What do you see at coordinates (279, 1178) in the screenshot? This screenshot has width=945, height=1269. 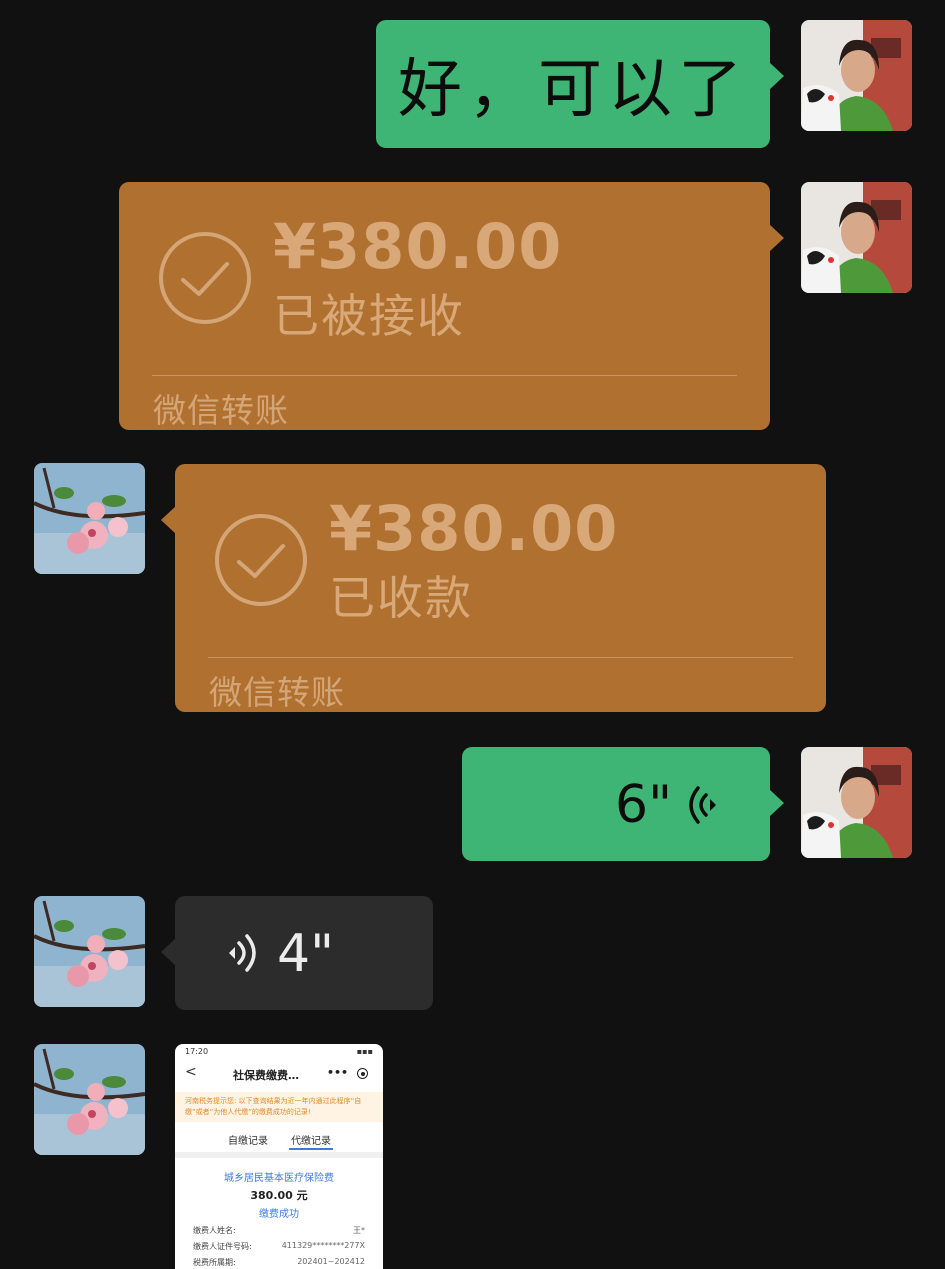 I see `card-title: 城乡居民基本医疗保险费` at bounding box center [279, 1178].